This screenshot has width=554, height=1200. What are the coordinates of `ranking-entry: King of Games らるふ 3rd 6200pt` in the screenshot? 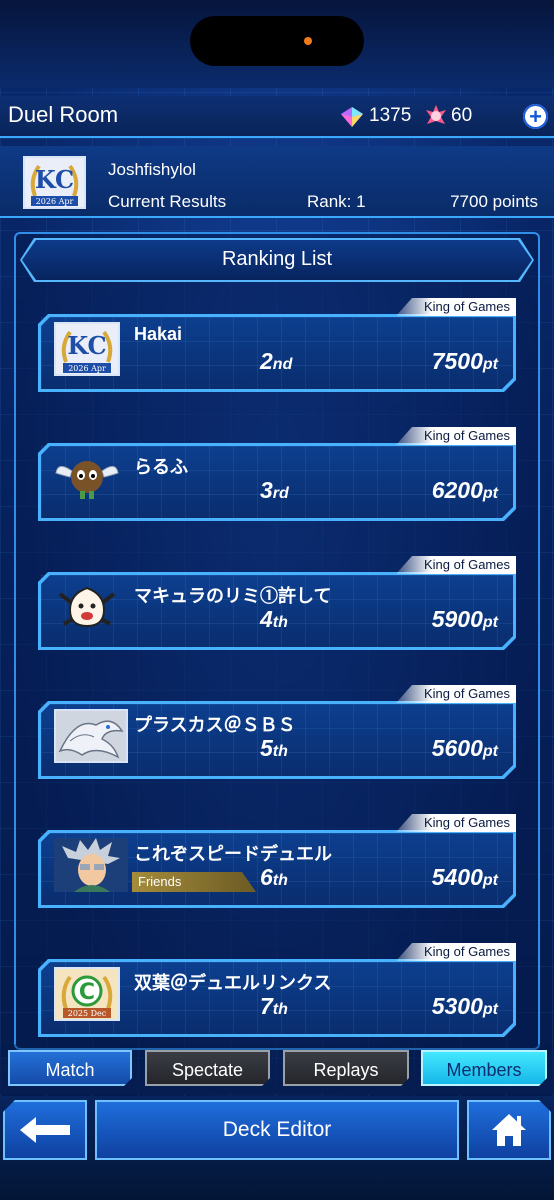 It's located at (277, 474).